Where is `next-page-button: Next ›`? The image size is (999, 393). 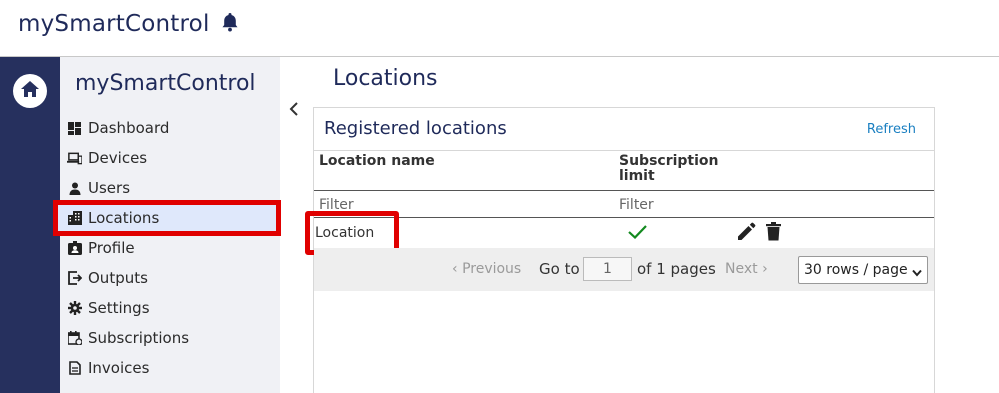 next-page-button: Next › is located at coordinates (746, 269).